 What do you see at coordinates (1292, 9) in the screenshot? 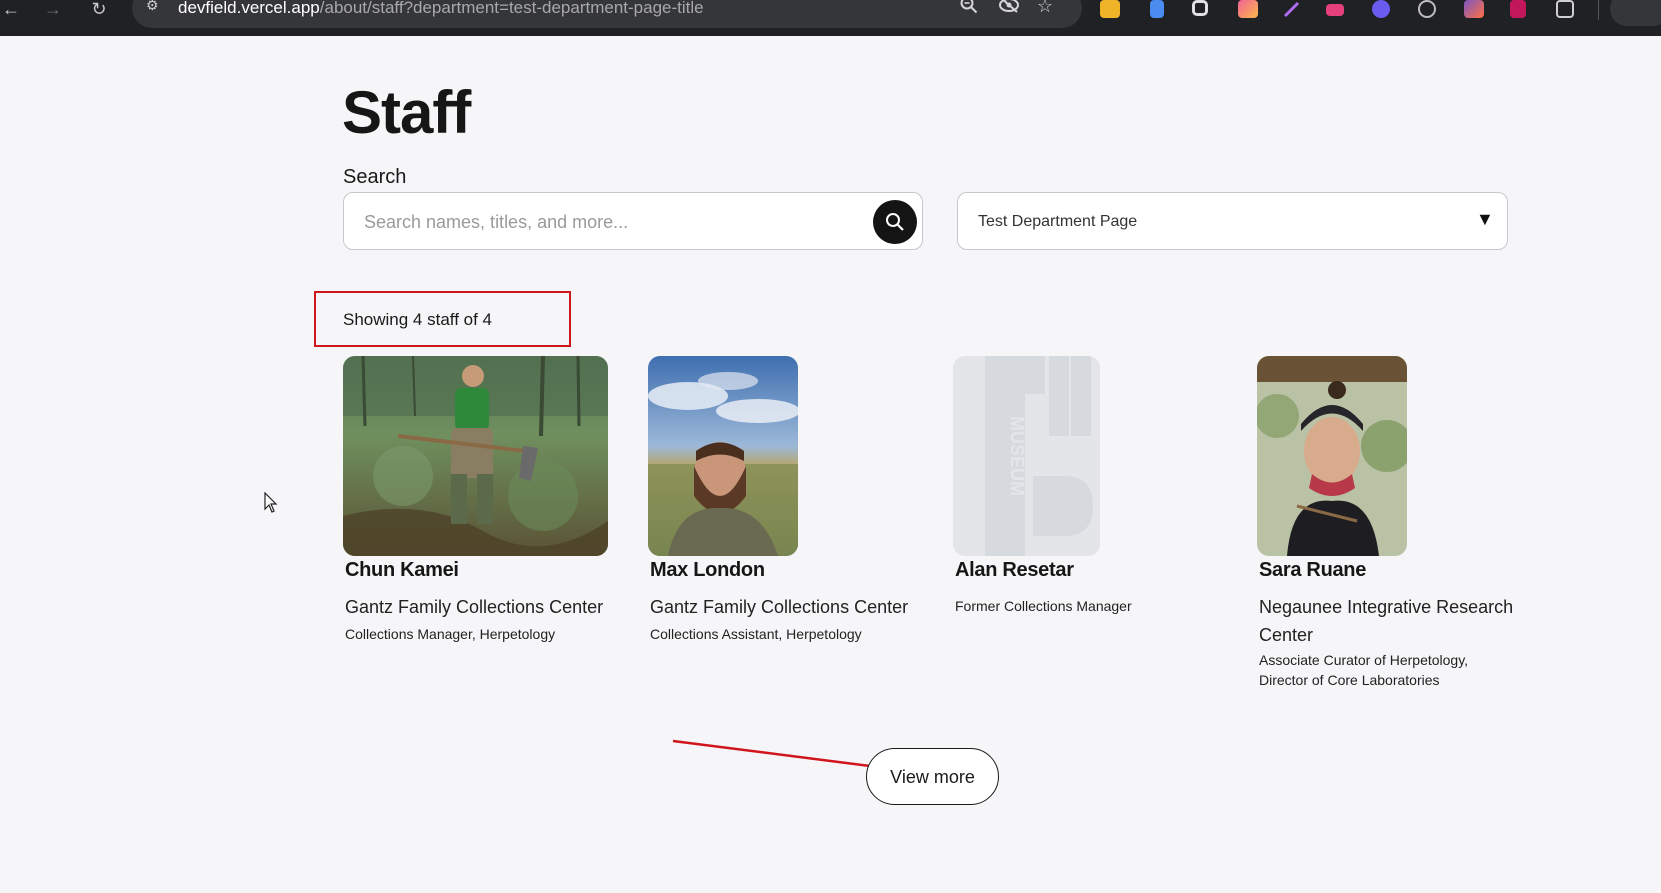
I see `extension-eyedropper-icon` at bounding box center [1292, 9].